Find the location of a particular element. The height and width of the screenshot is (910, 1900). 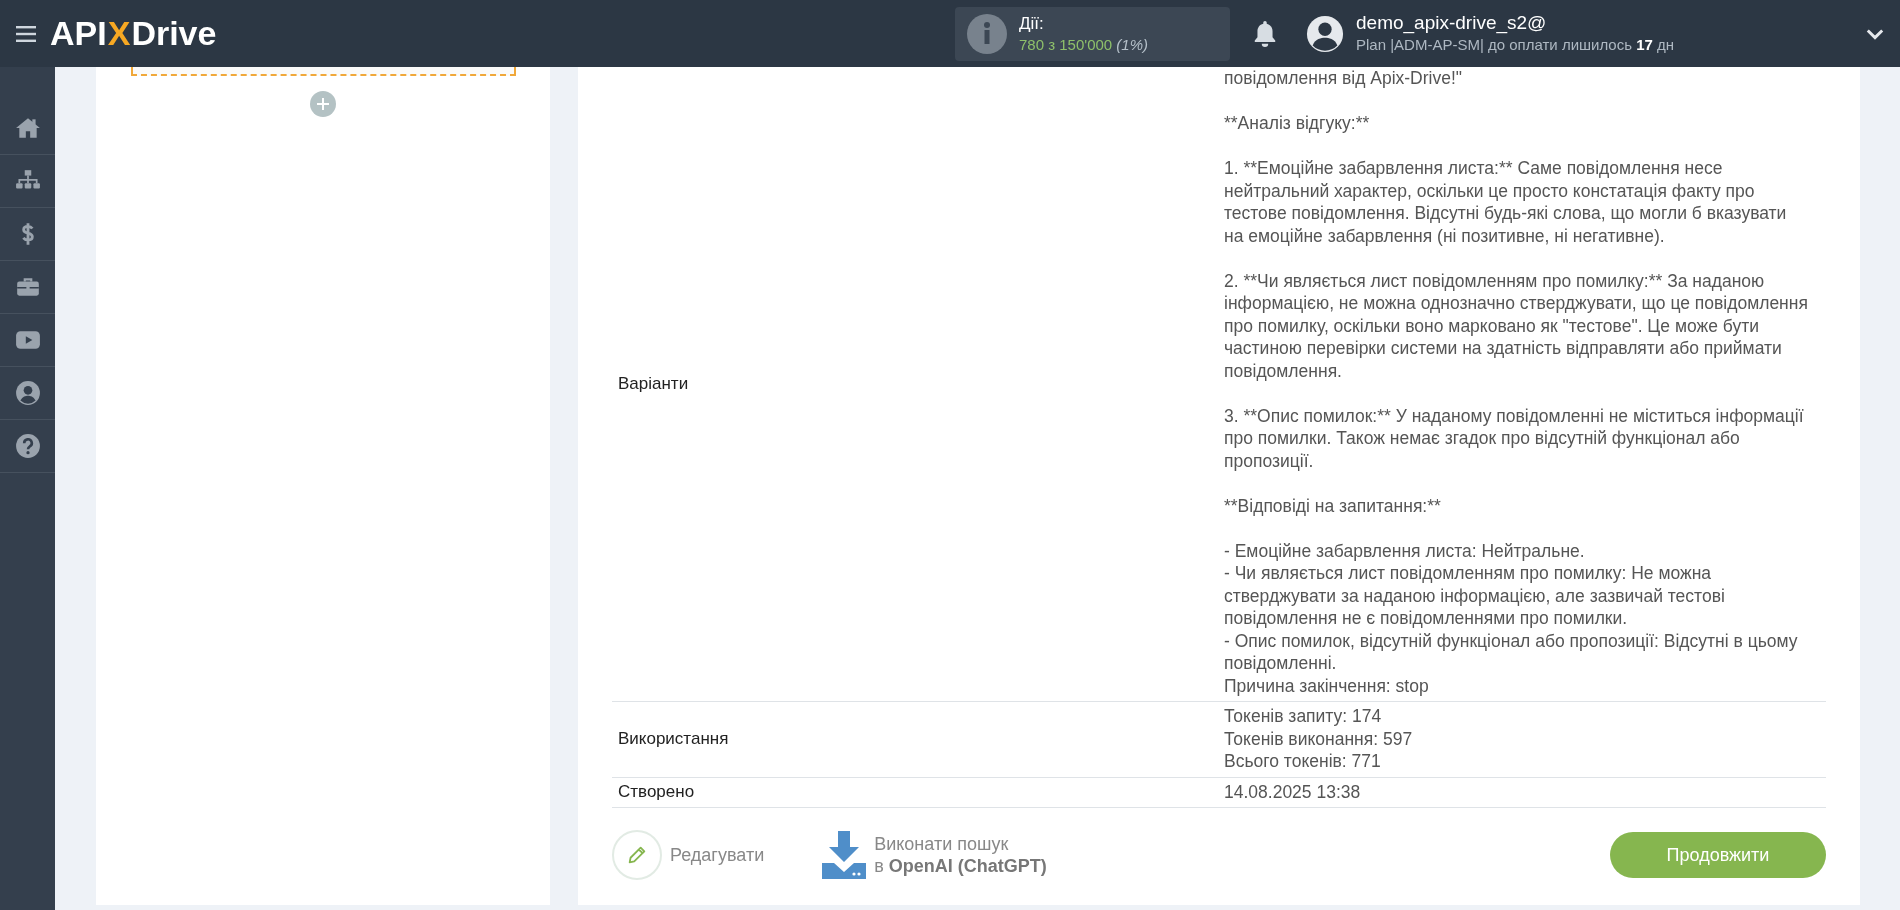

user-icon is located at coordinates (27, 393).